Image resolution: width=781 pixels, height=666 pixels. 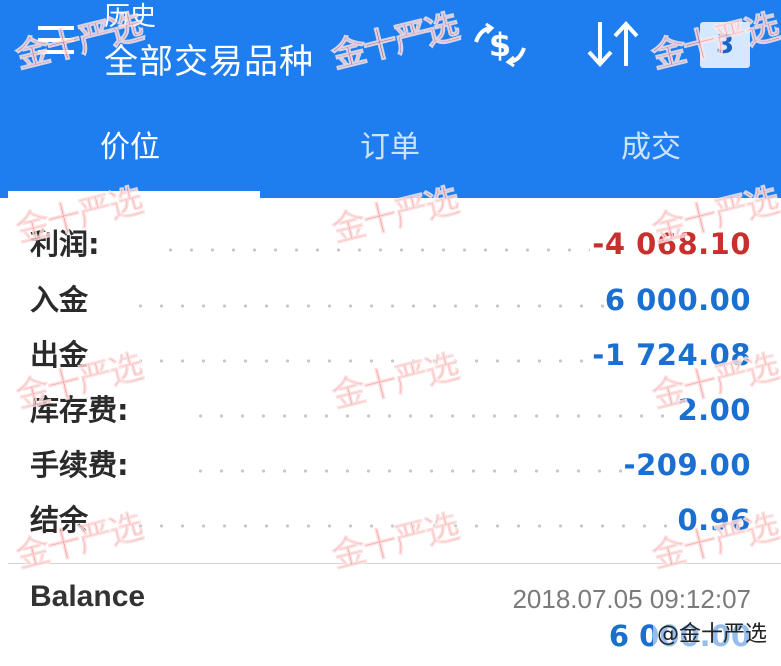 I want to click on profit-label: 利润:, so click(x=65, y=244).